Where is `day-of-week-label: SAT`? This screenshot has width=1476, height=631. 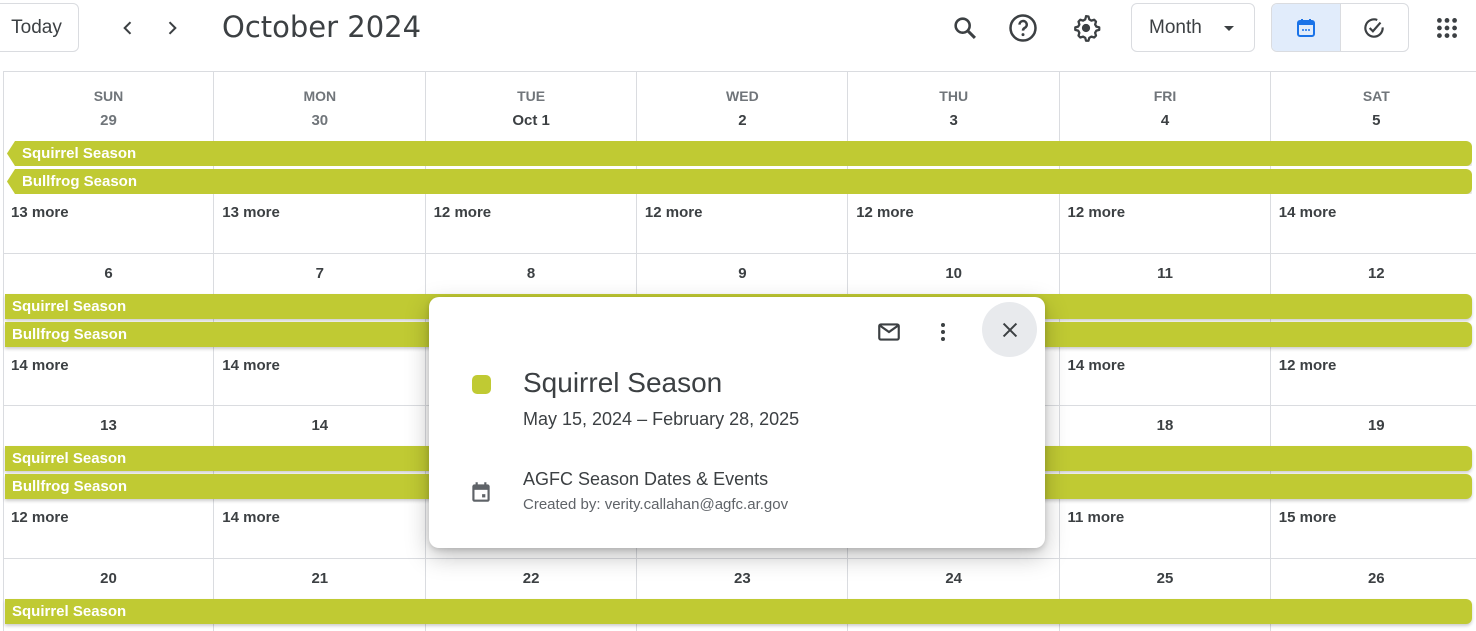 day-of-week-label: SAT is located at coordinates (1376, 96).